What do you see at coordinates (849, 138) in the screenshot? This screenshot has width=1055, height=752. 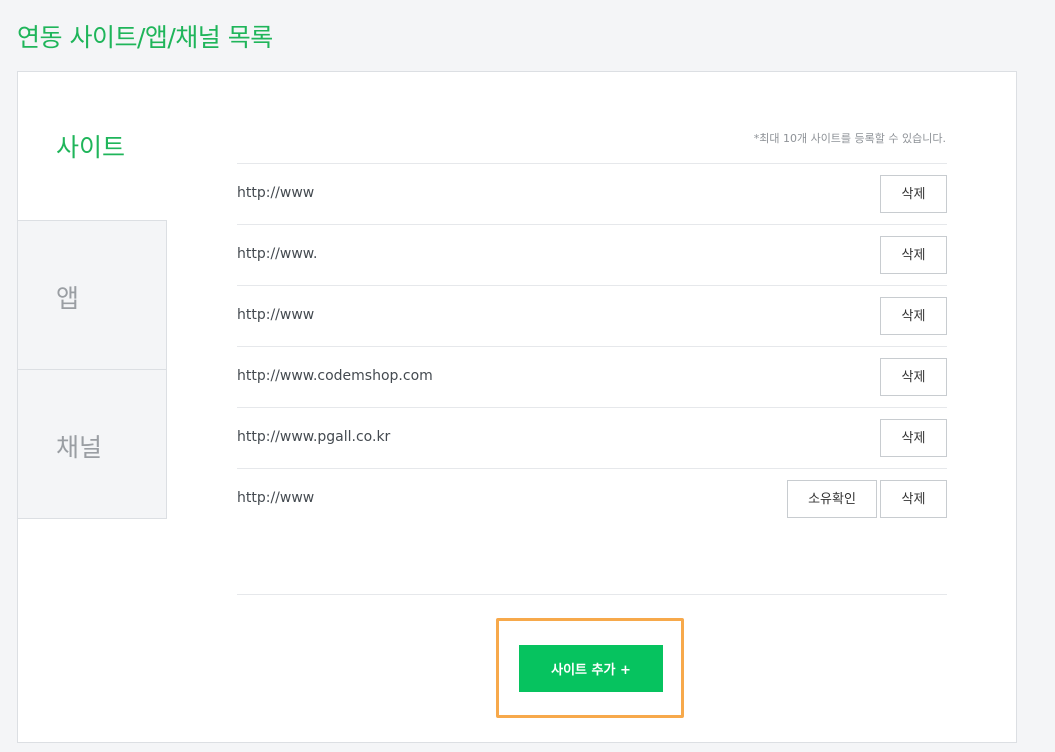 I see `max-sites-notice: *최대 10개 사이트를 등록할 수 있습니다.` at bounding box center [849, 138].